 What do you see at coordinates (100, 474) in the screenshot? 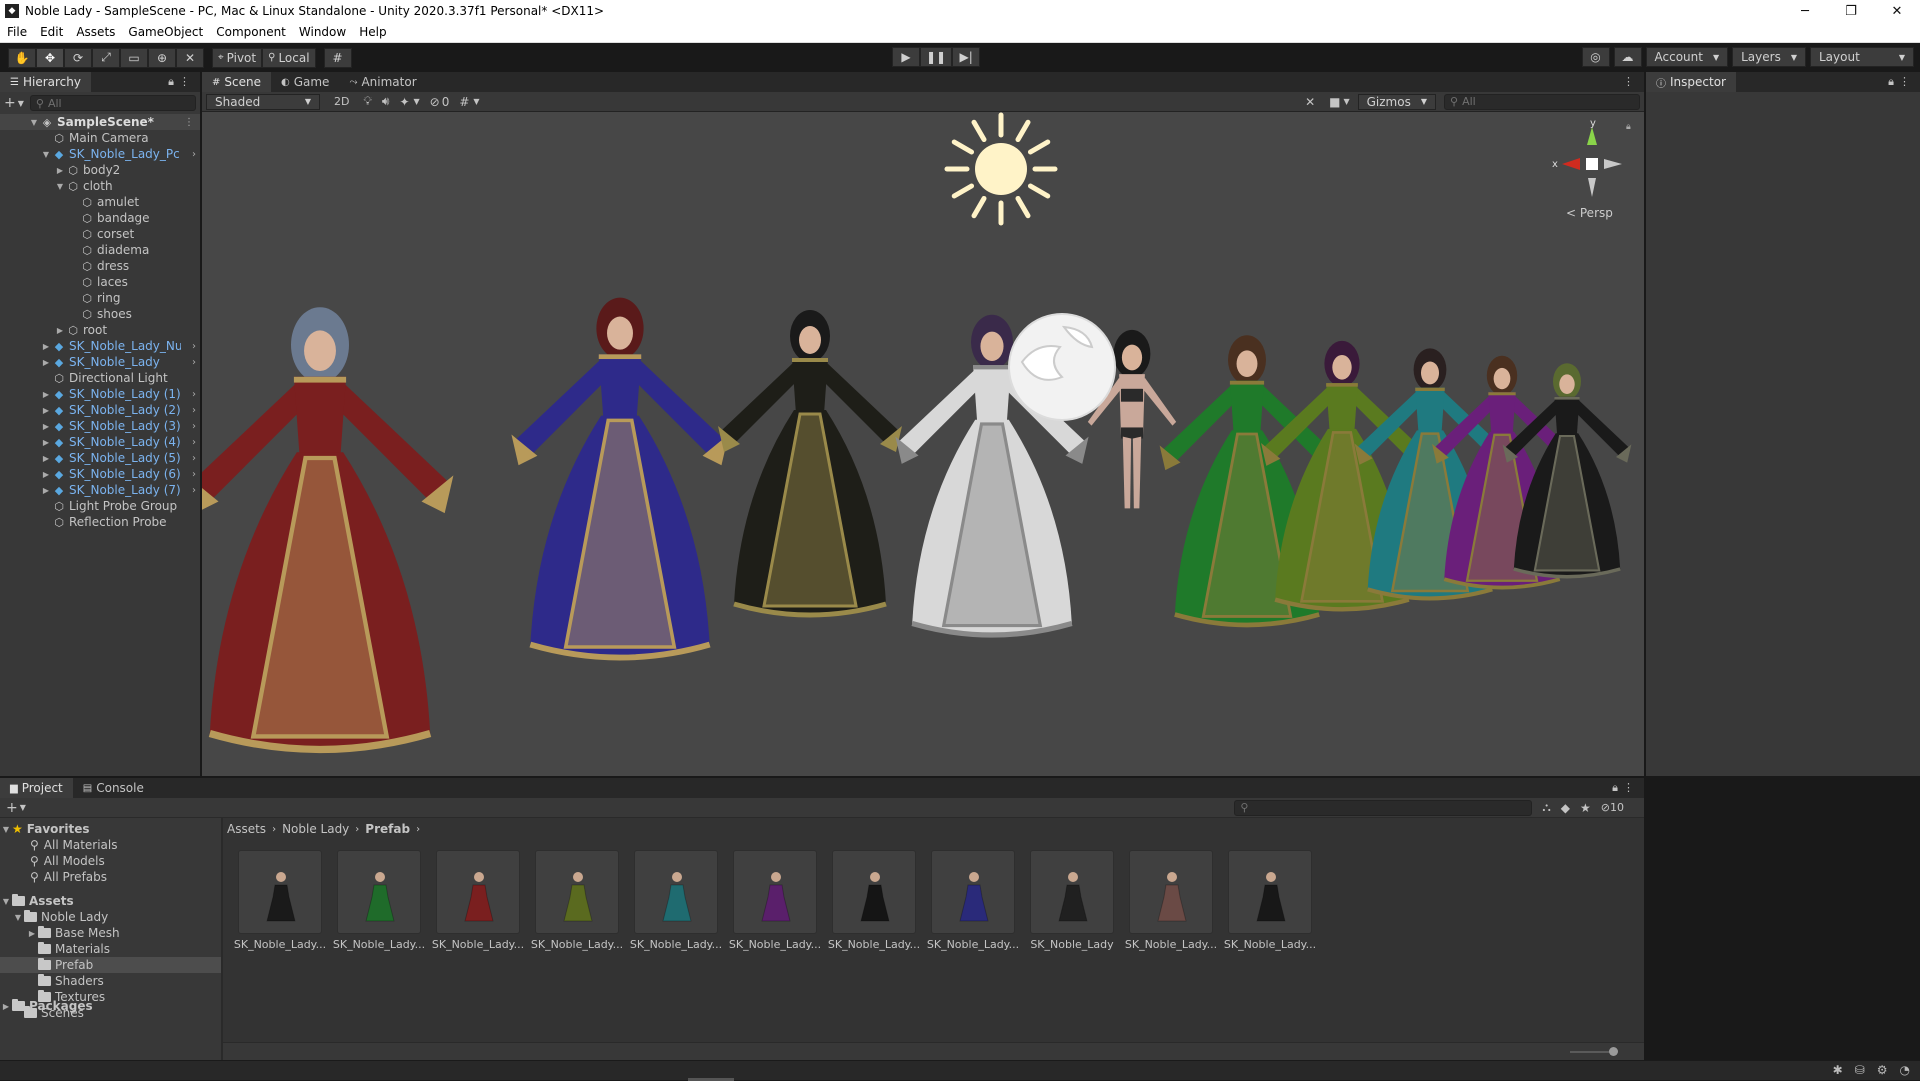
I see `hierarchy-item: ▶ ◆ SK_Noble_Lady (6) ›` at bounding box center [100, 474].